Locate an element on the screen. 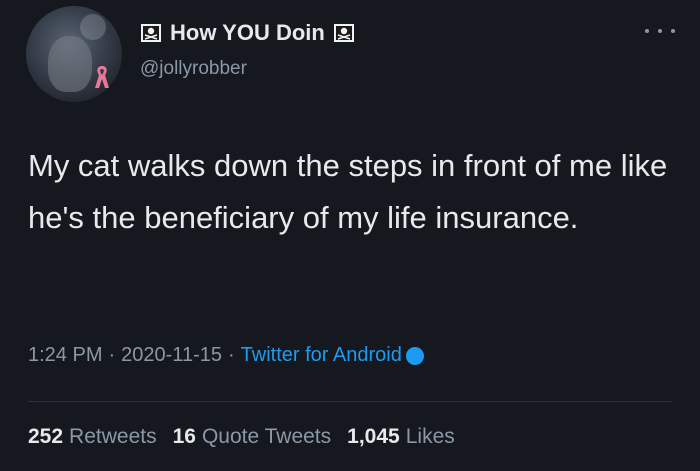 This screenshot has height=471, width=700. tweet-date: 2020-11-15 is located at coordinates (171, 355).